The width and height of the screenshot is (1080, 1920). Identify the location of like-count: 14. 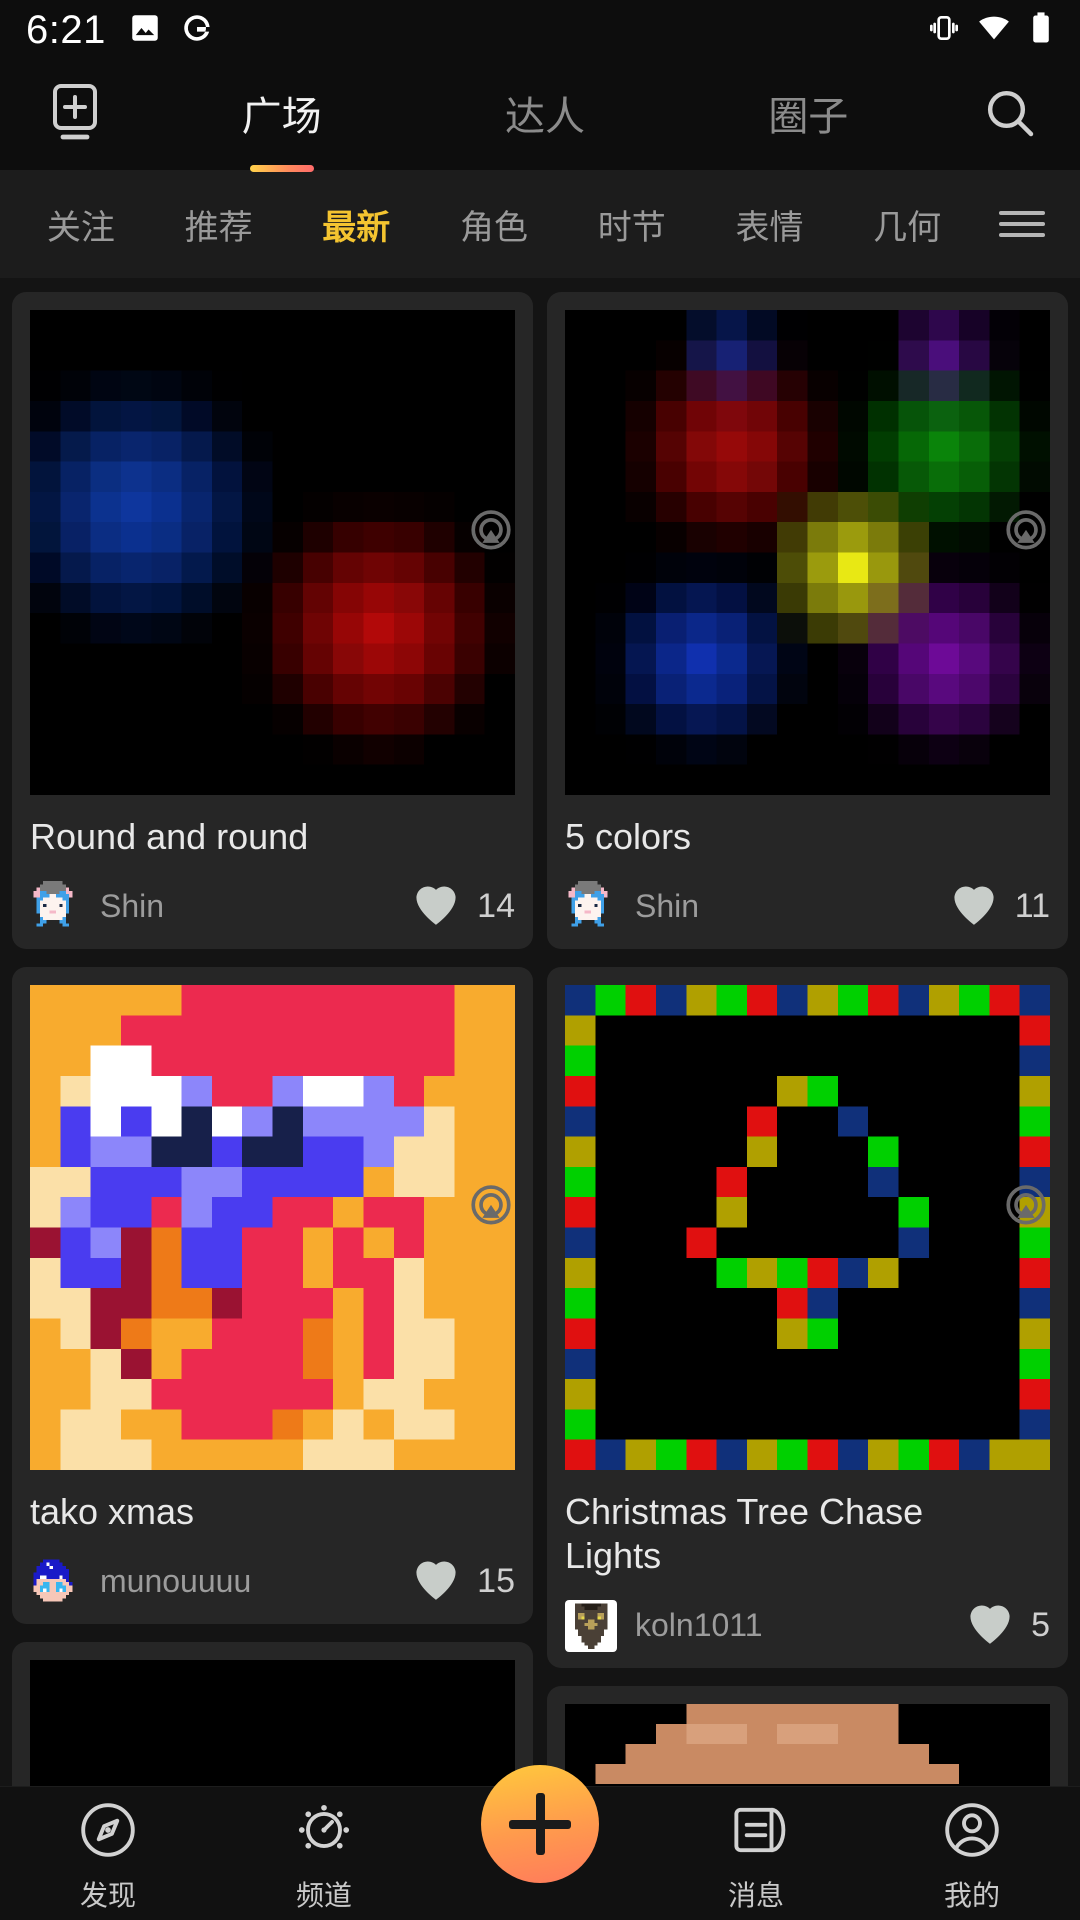
(496, 906).